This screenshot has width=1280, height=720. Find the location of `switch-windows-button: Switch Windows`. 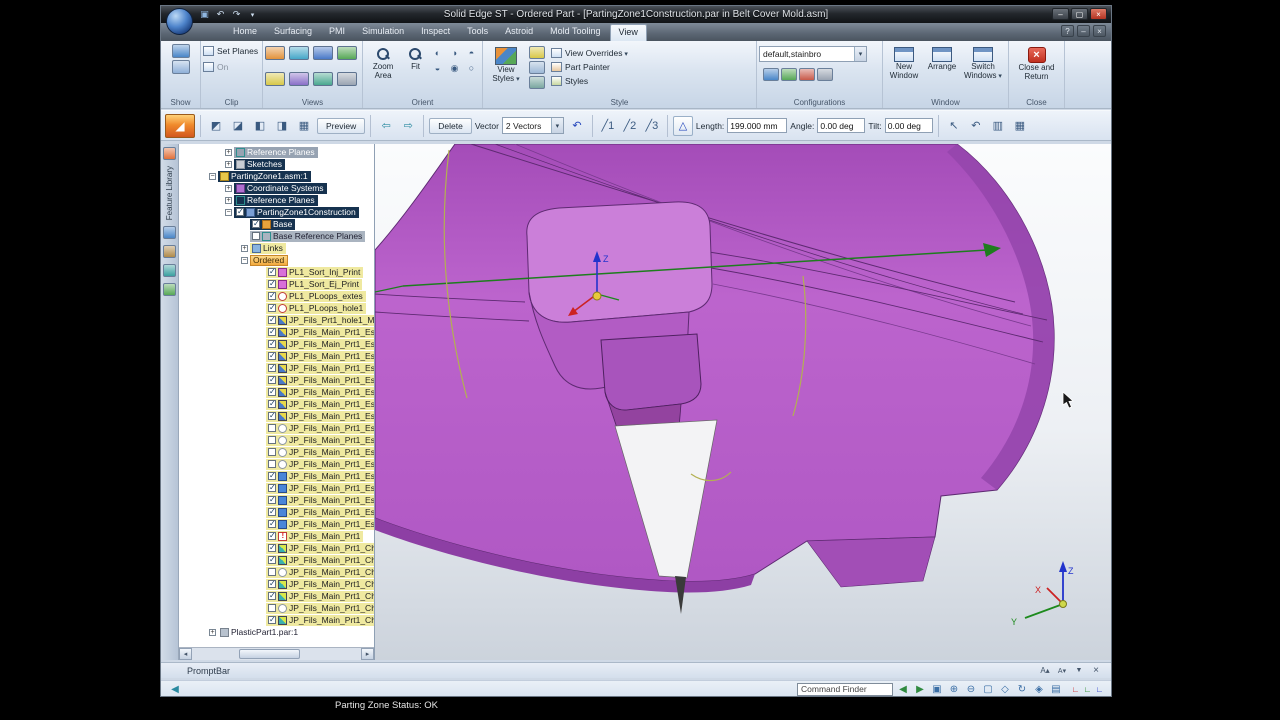

switch-windows-button: Switch Windows is located at coordinates (983, 63).